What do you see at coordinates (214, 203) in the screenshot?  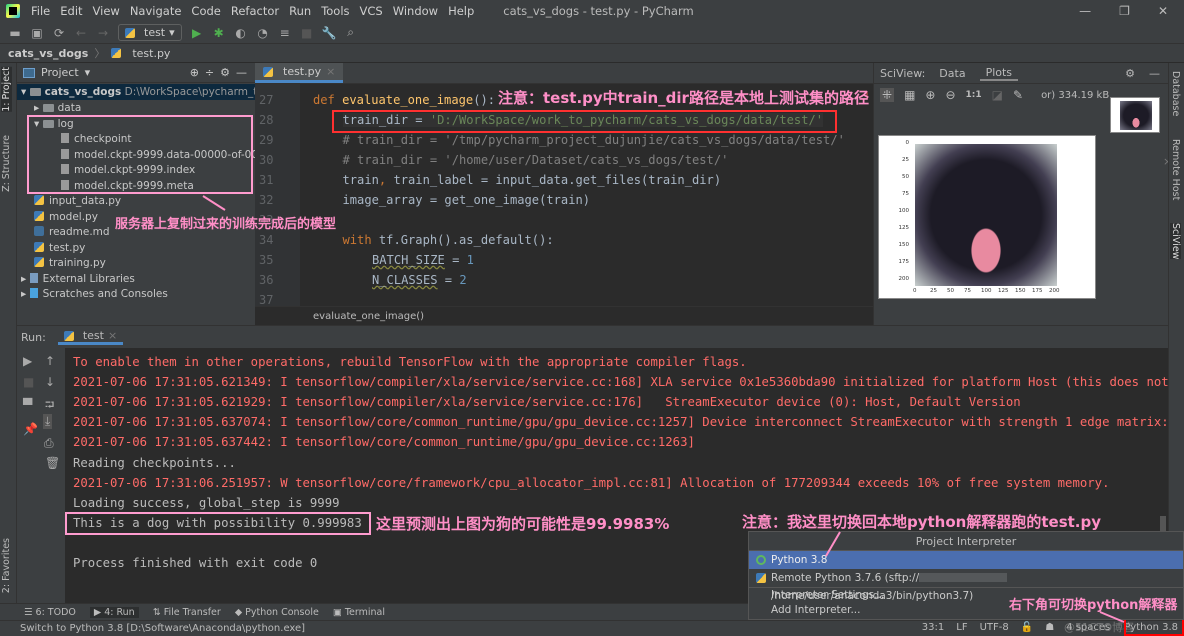 I see `arrow-model` at bounding box center [214, 203].